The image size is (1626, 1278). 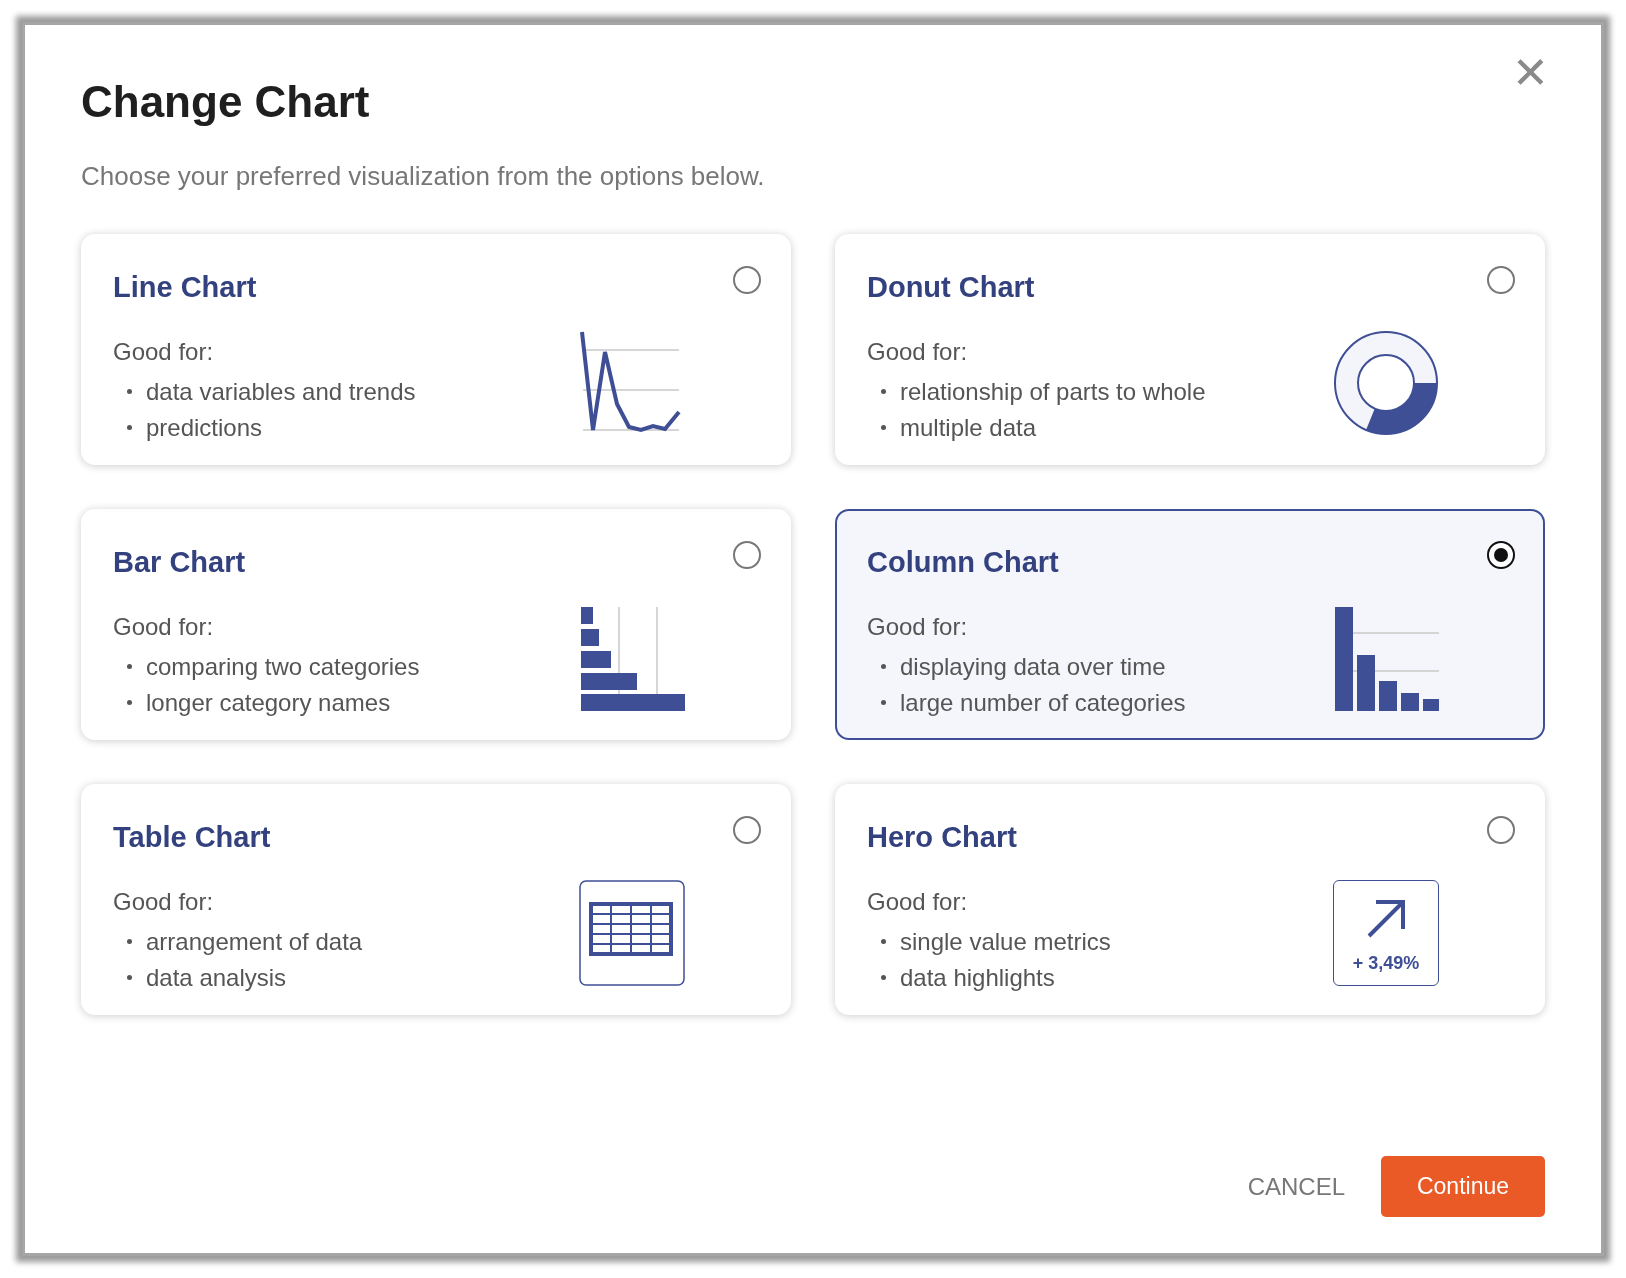 What do you see at coordinates (632, 933) in the screenshot?
I see `table-icon` at bounding box center [632, 933].